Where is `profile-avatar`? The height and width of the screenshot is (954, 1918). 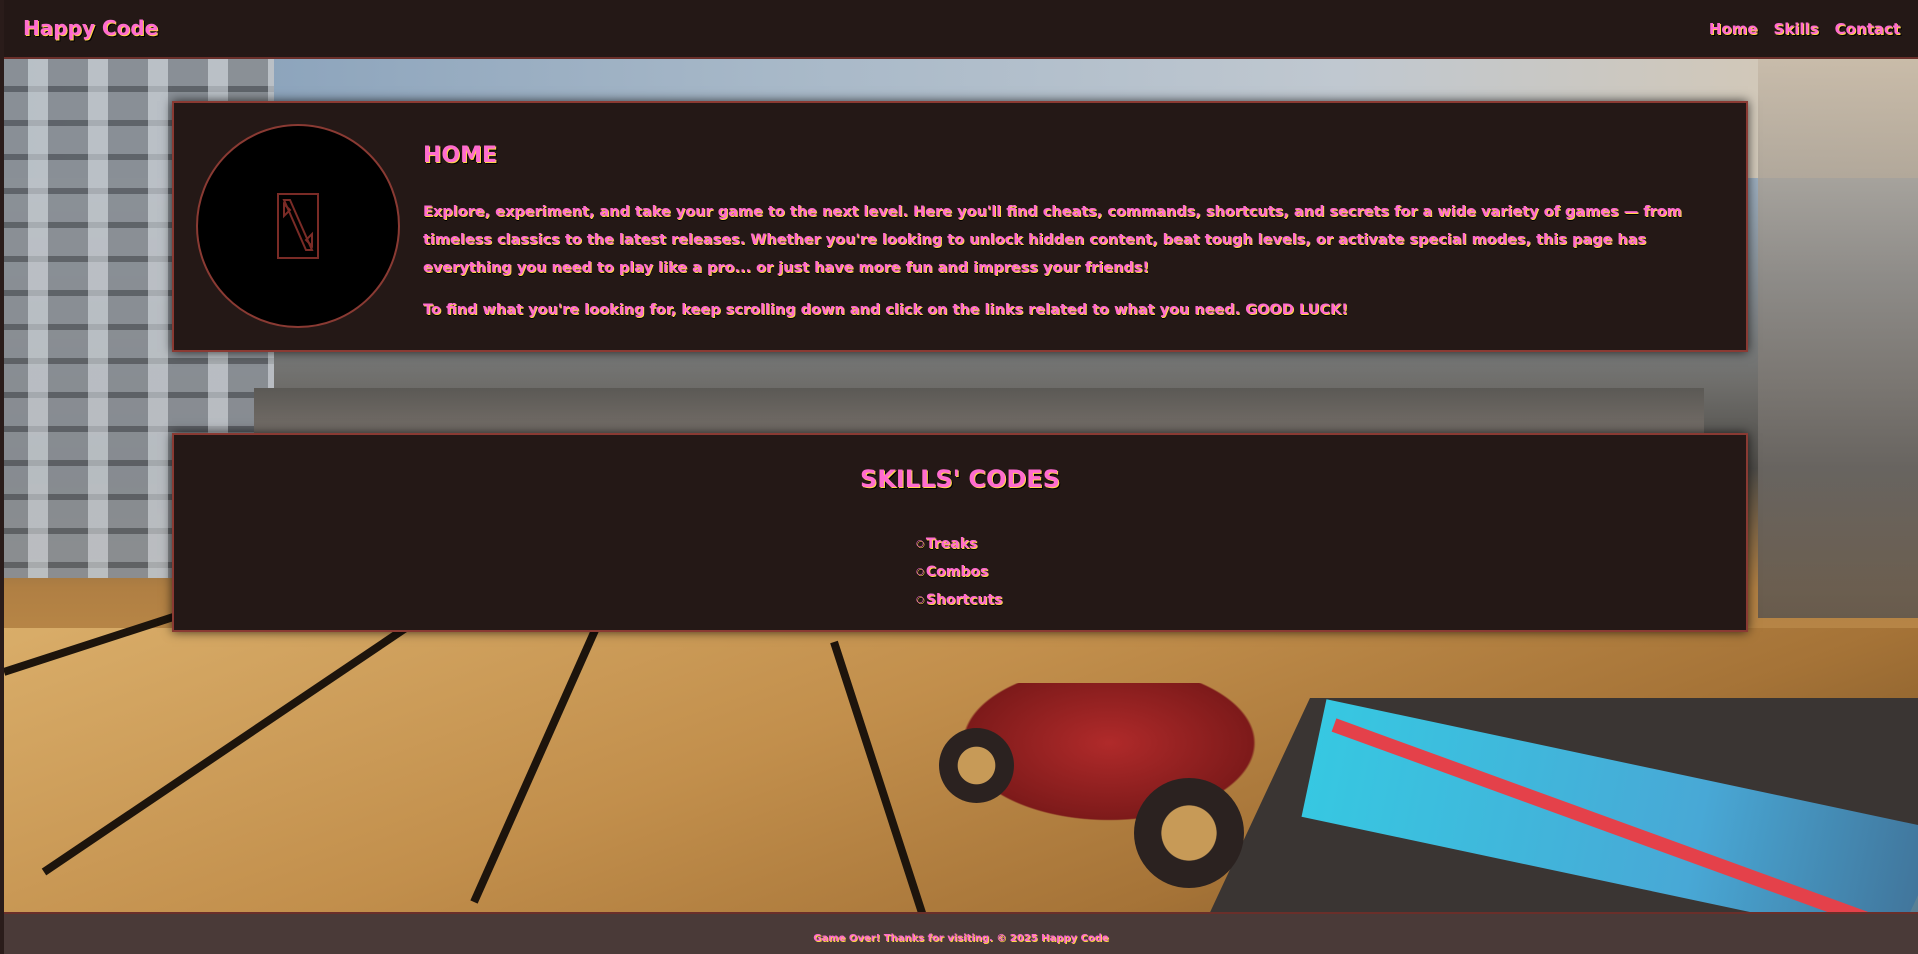 profile-avatar is located at coordinates (298, 226).